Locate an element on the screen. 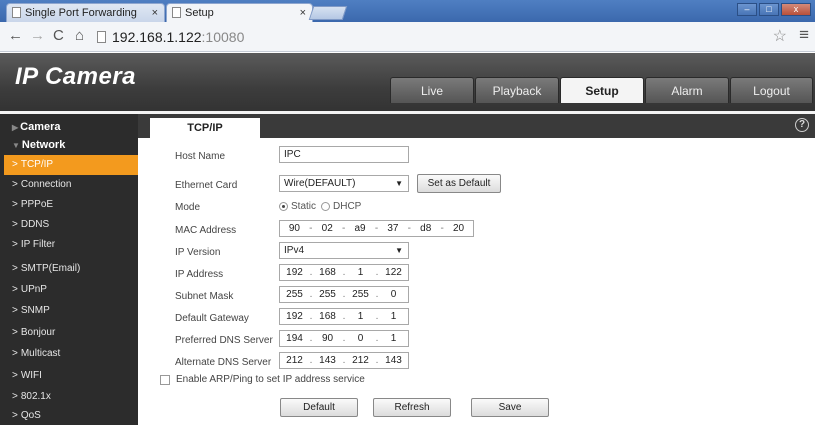 The image size is (815, 426). sidebar-item-connection: > Connection is located at coordinates (69, 185).